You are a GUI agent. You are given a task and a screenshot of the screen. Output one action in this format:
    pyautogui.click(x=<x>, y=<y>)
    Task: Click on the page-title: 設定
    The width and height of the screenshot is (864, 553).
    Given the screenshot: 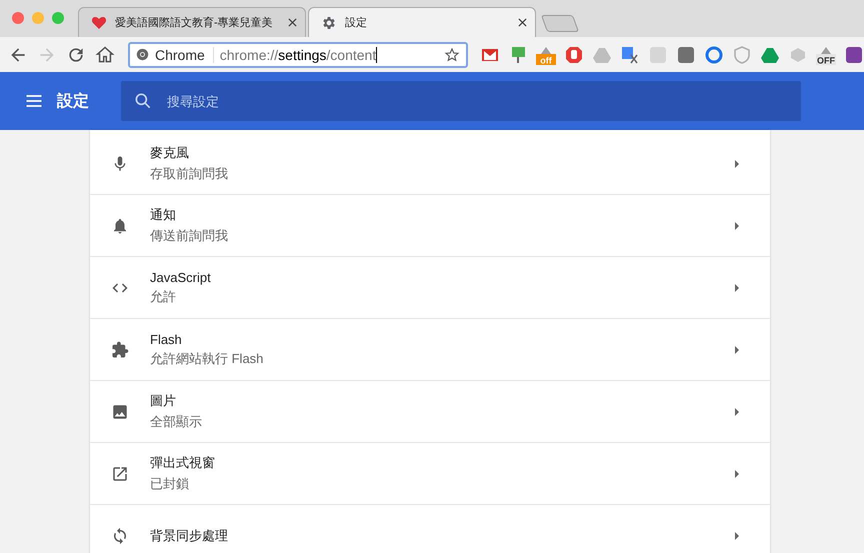 What is the action you would take?
    pyautogui.click(x=73, y=101)
    